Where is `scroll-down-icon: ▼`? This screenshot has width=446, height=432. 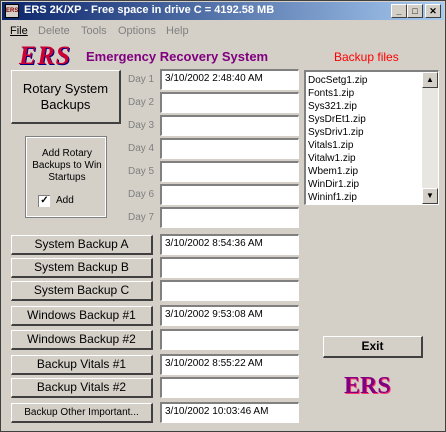
scroll-down-icon: ▼ is located at coordinates (430, 196).